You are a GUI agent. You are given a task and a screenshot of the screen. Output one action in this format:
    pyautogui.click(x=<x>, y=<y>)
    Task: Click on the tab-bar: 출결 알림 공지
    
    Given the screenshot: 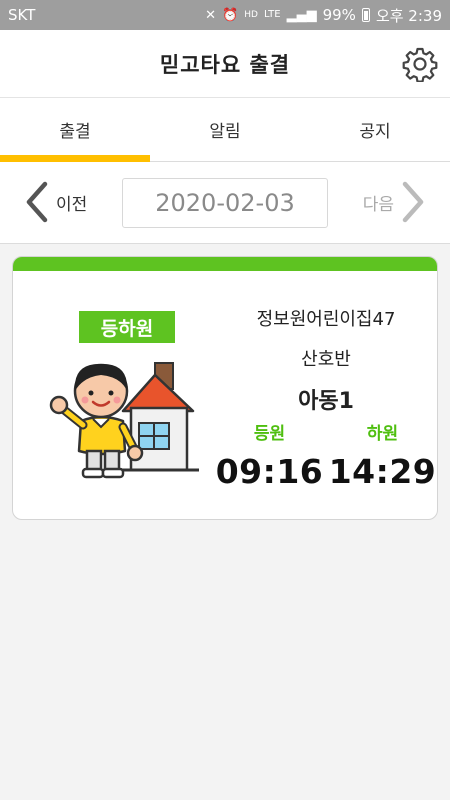 What is the action you would take?
    pyautogui.click(x=225, y=130)
    